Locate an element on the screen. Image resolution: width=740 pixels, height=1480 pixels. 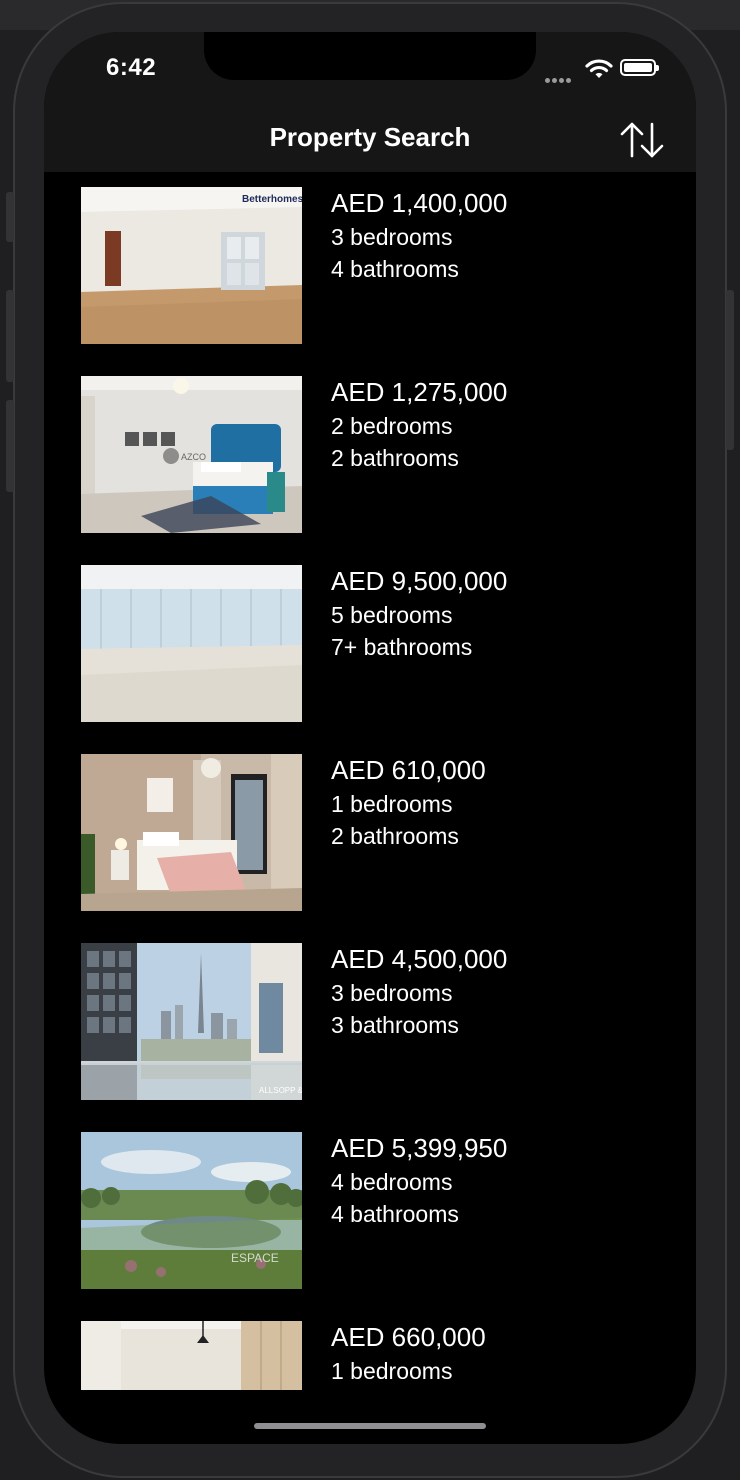
photo-watermark: Betterhomes. is located at coordinates (272, 199).